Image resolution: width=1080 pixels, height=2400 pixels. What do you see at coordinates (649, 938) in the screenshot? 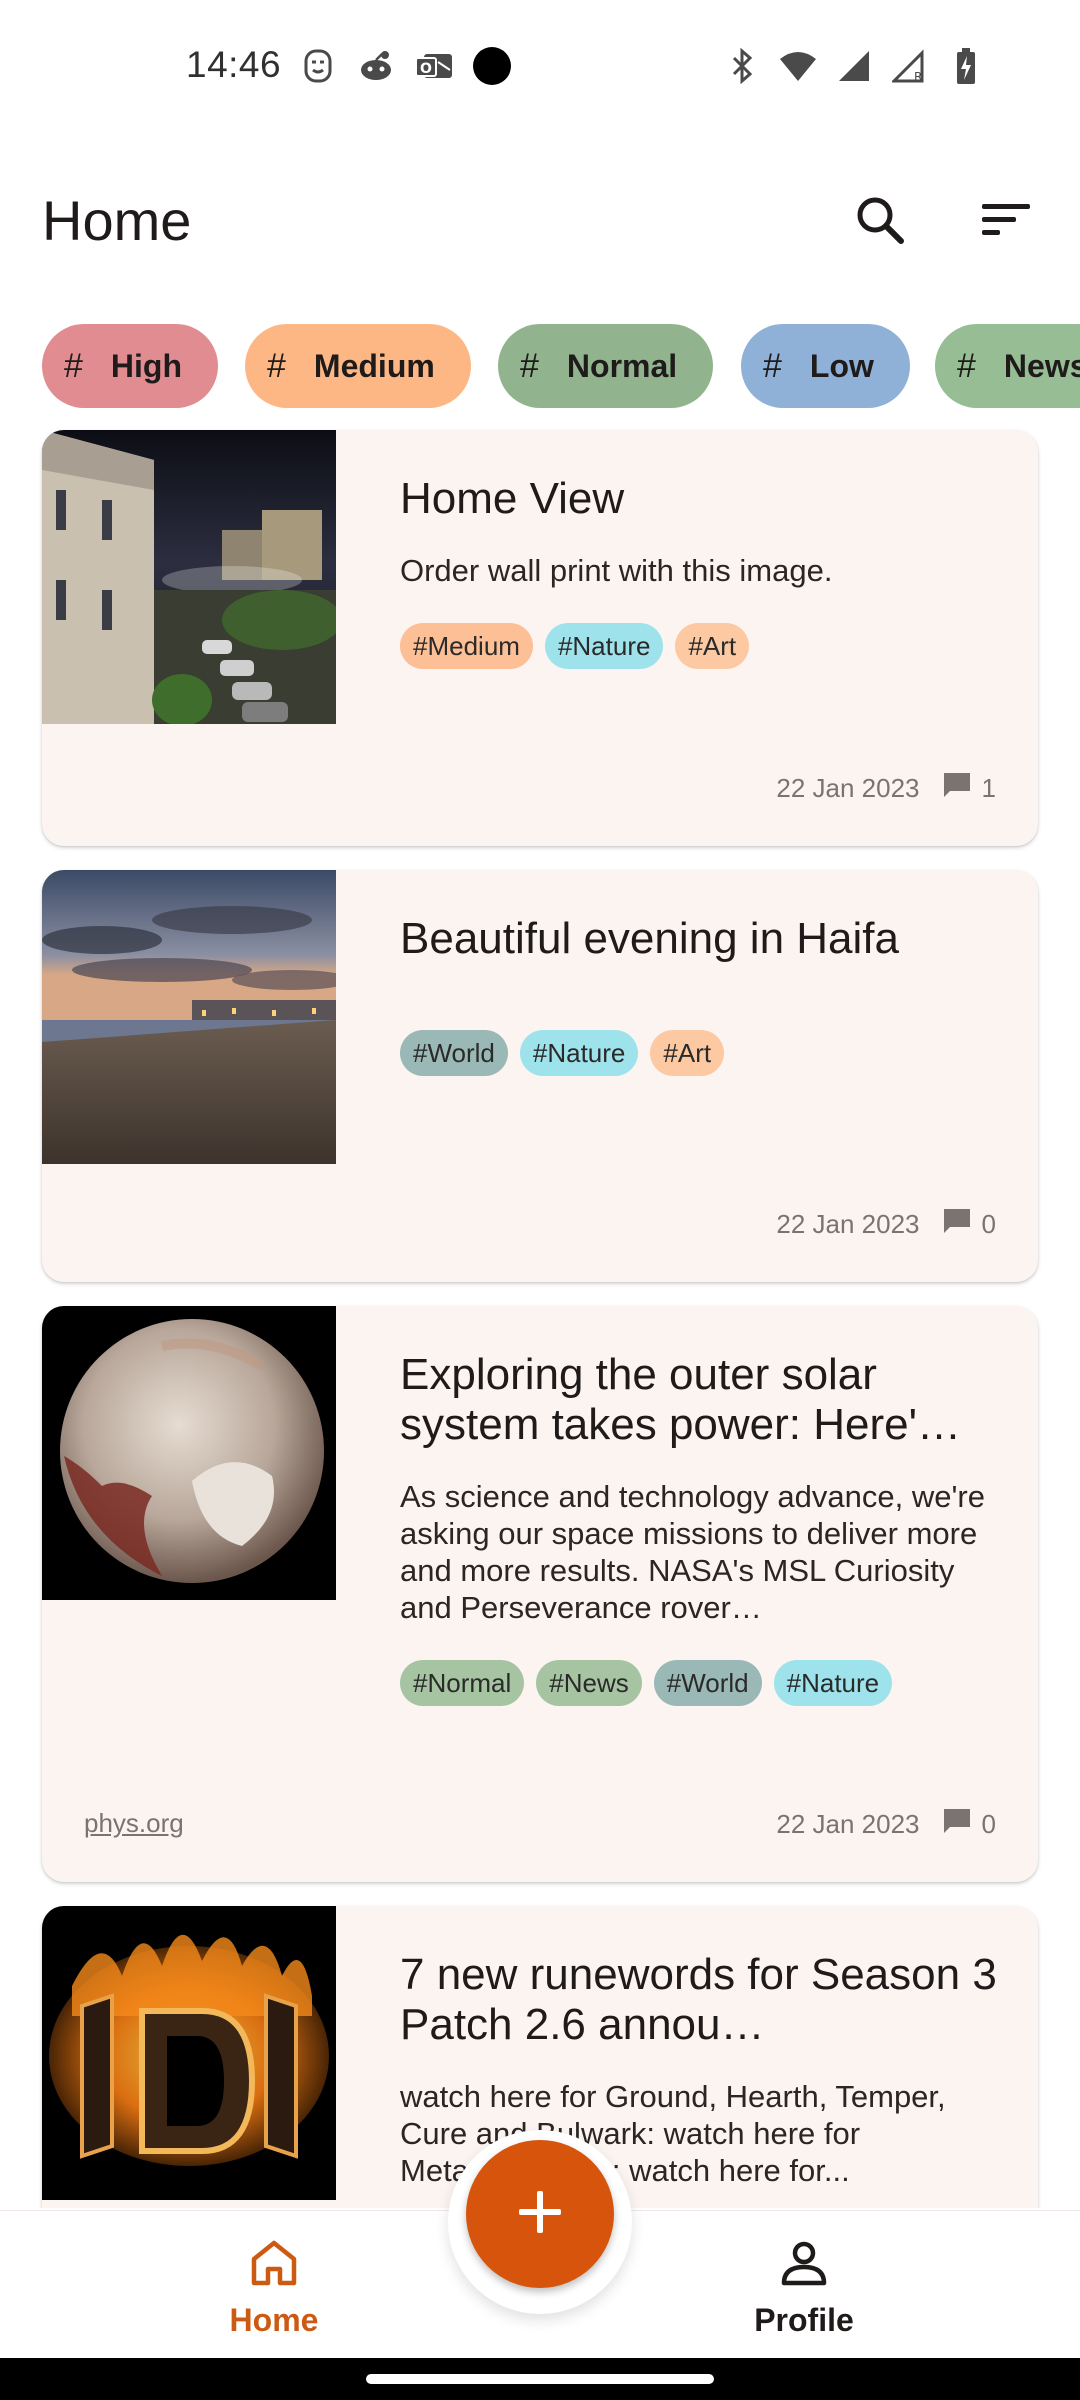
I see `post-title: Beautiful evening in Haifa` at bounding box center [649, 938].